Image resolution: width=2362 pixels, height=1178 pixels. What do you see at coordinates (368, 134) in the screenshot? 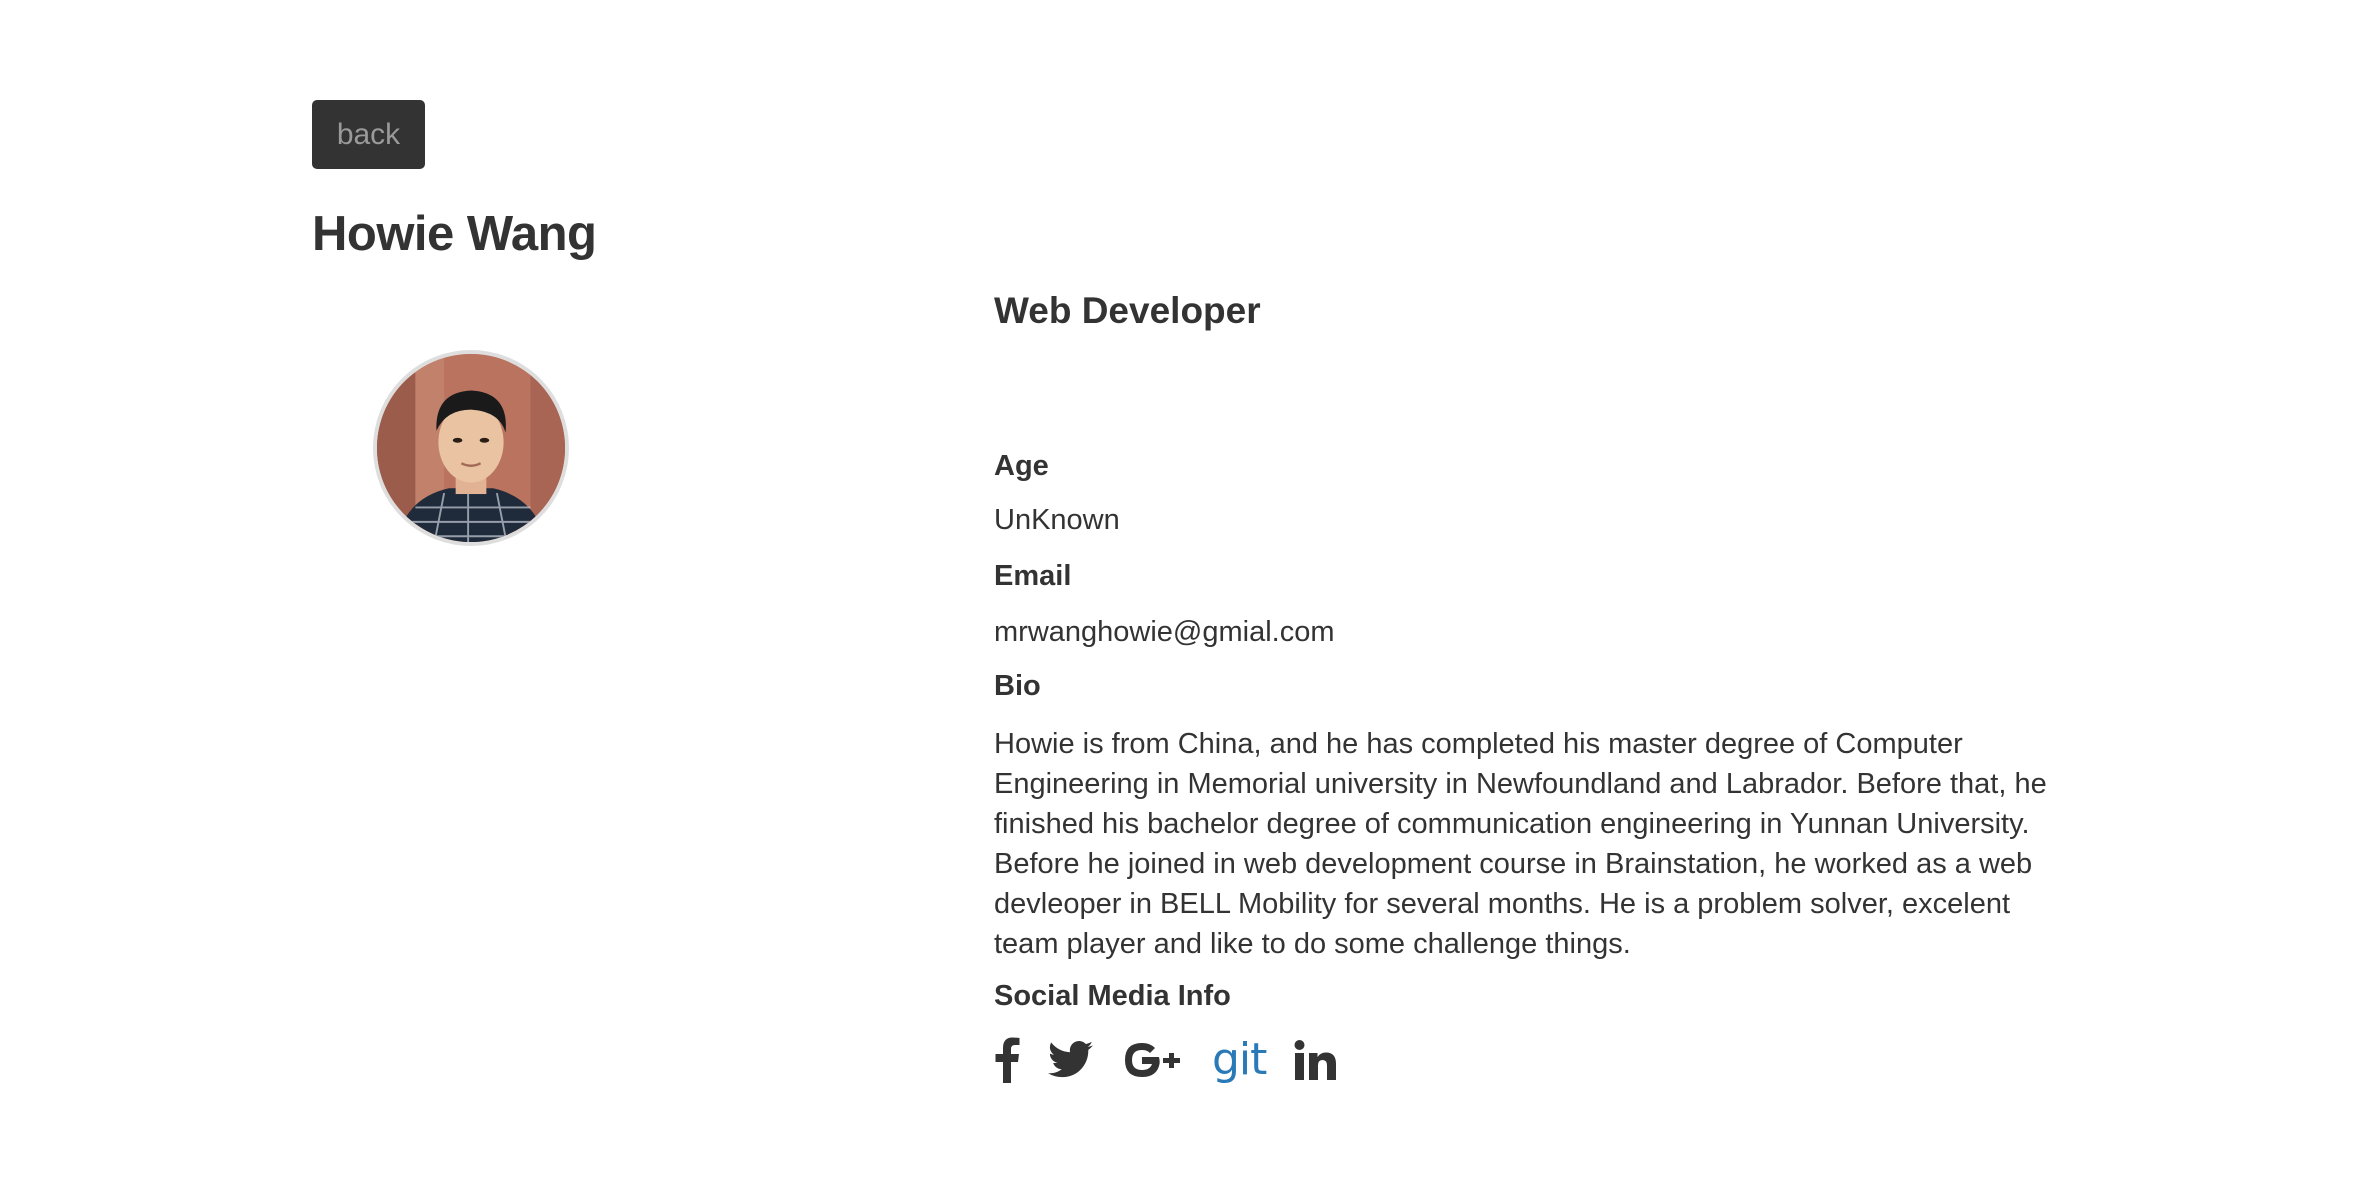
I see `back-button: back` at bounding box center [368, 134].